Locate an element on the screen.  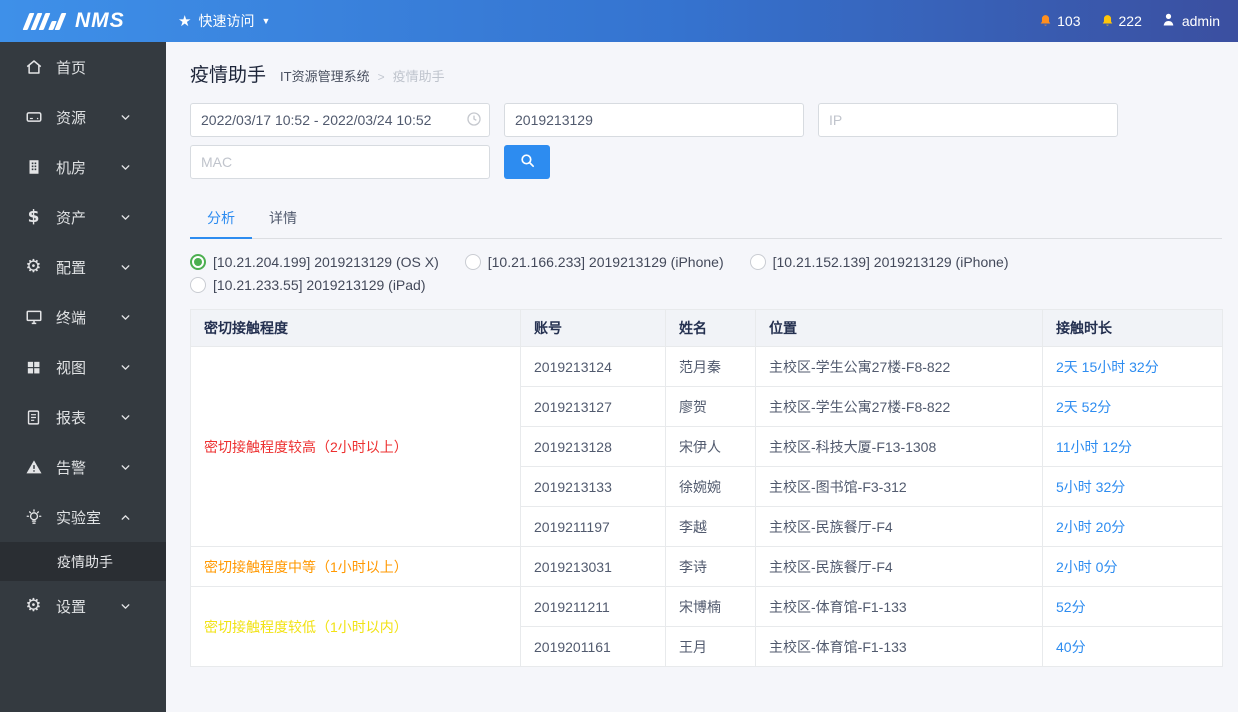
column-header: 密切接触程度 is located at coordinates (355, 328).